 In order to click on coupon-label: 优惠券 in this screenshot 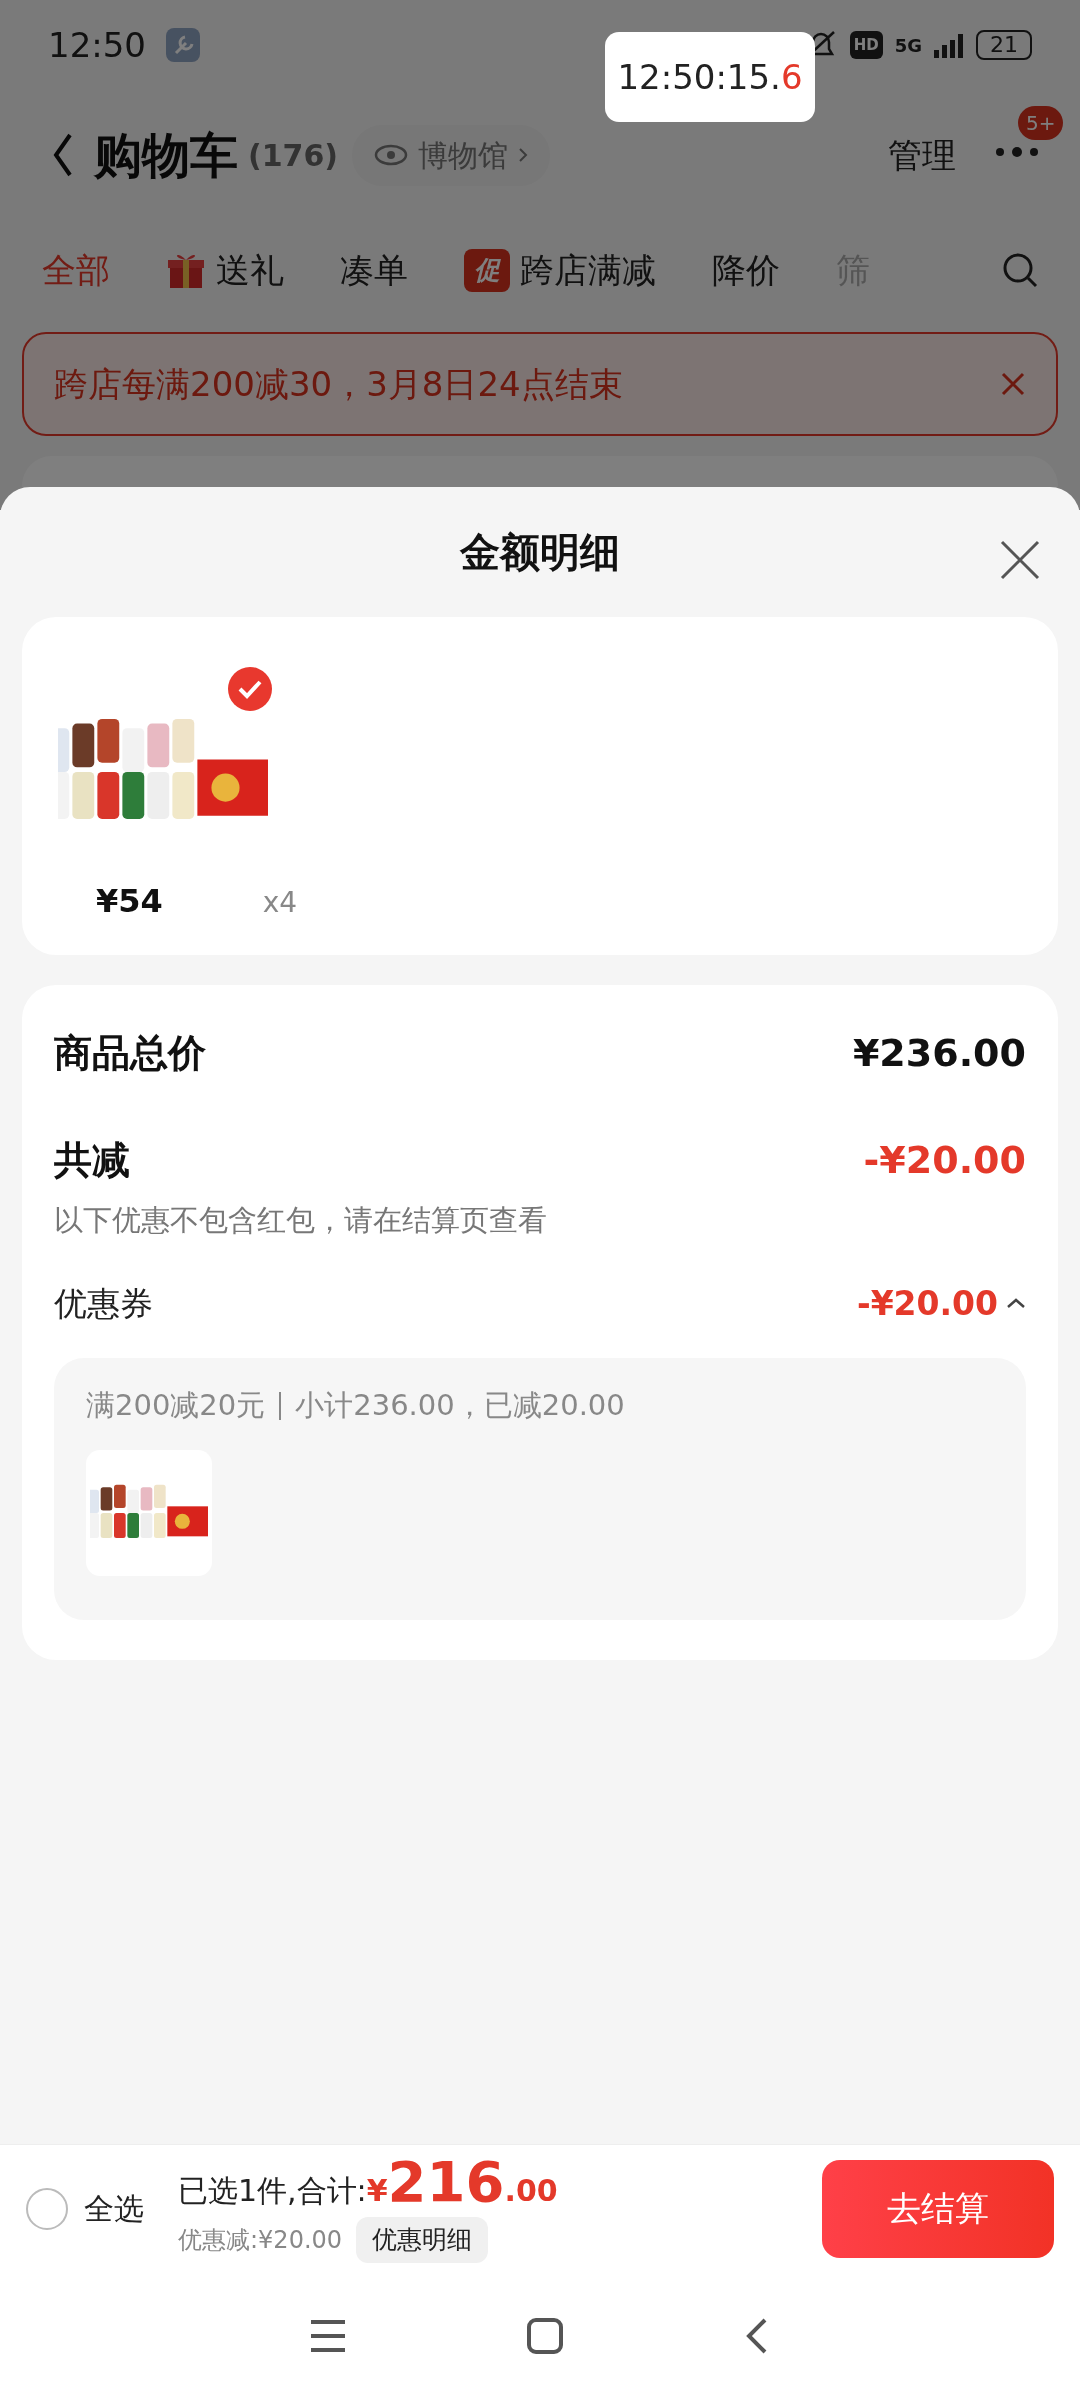, I will do `click(103, 1303)`.